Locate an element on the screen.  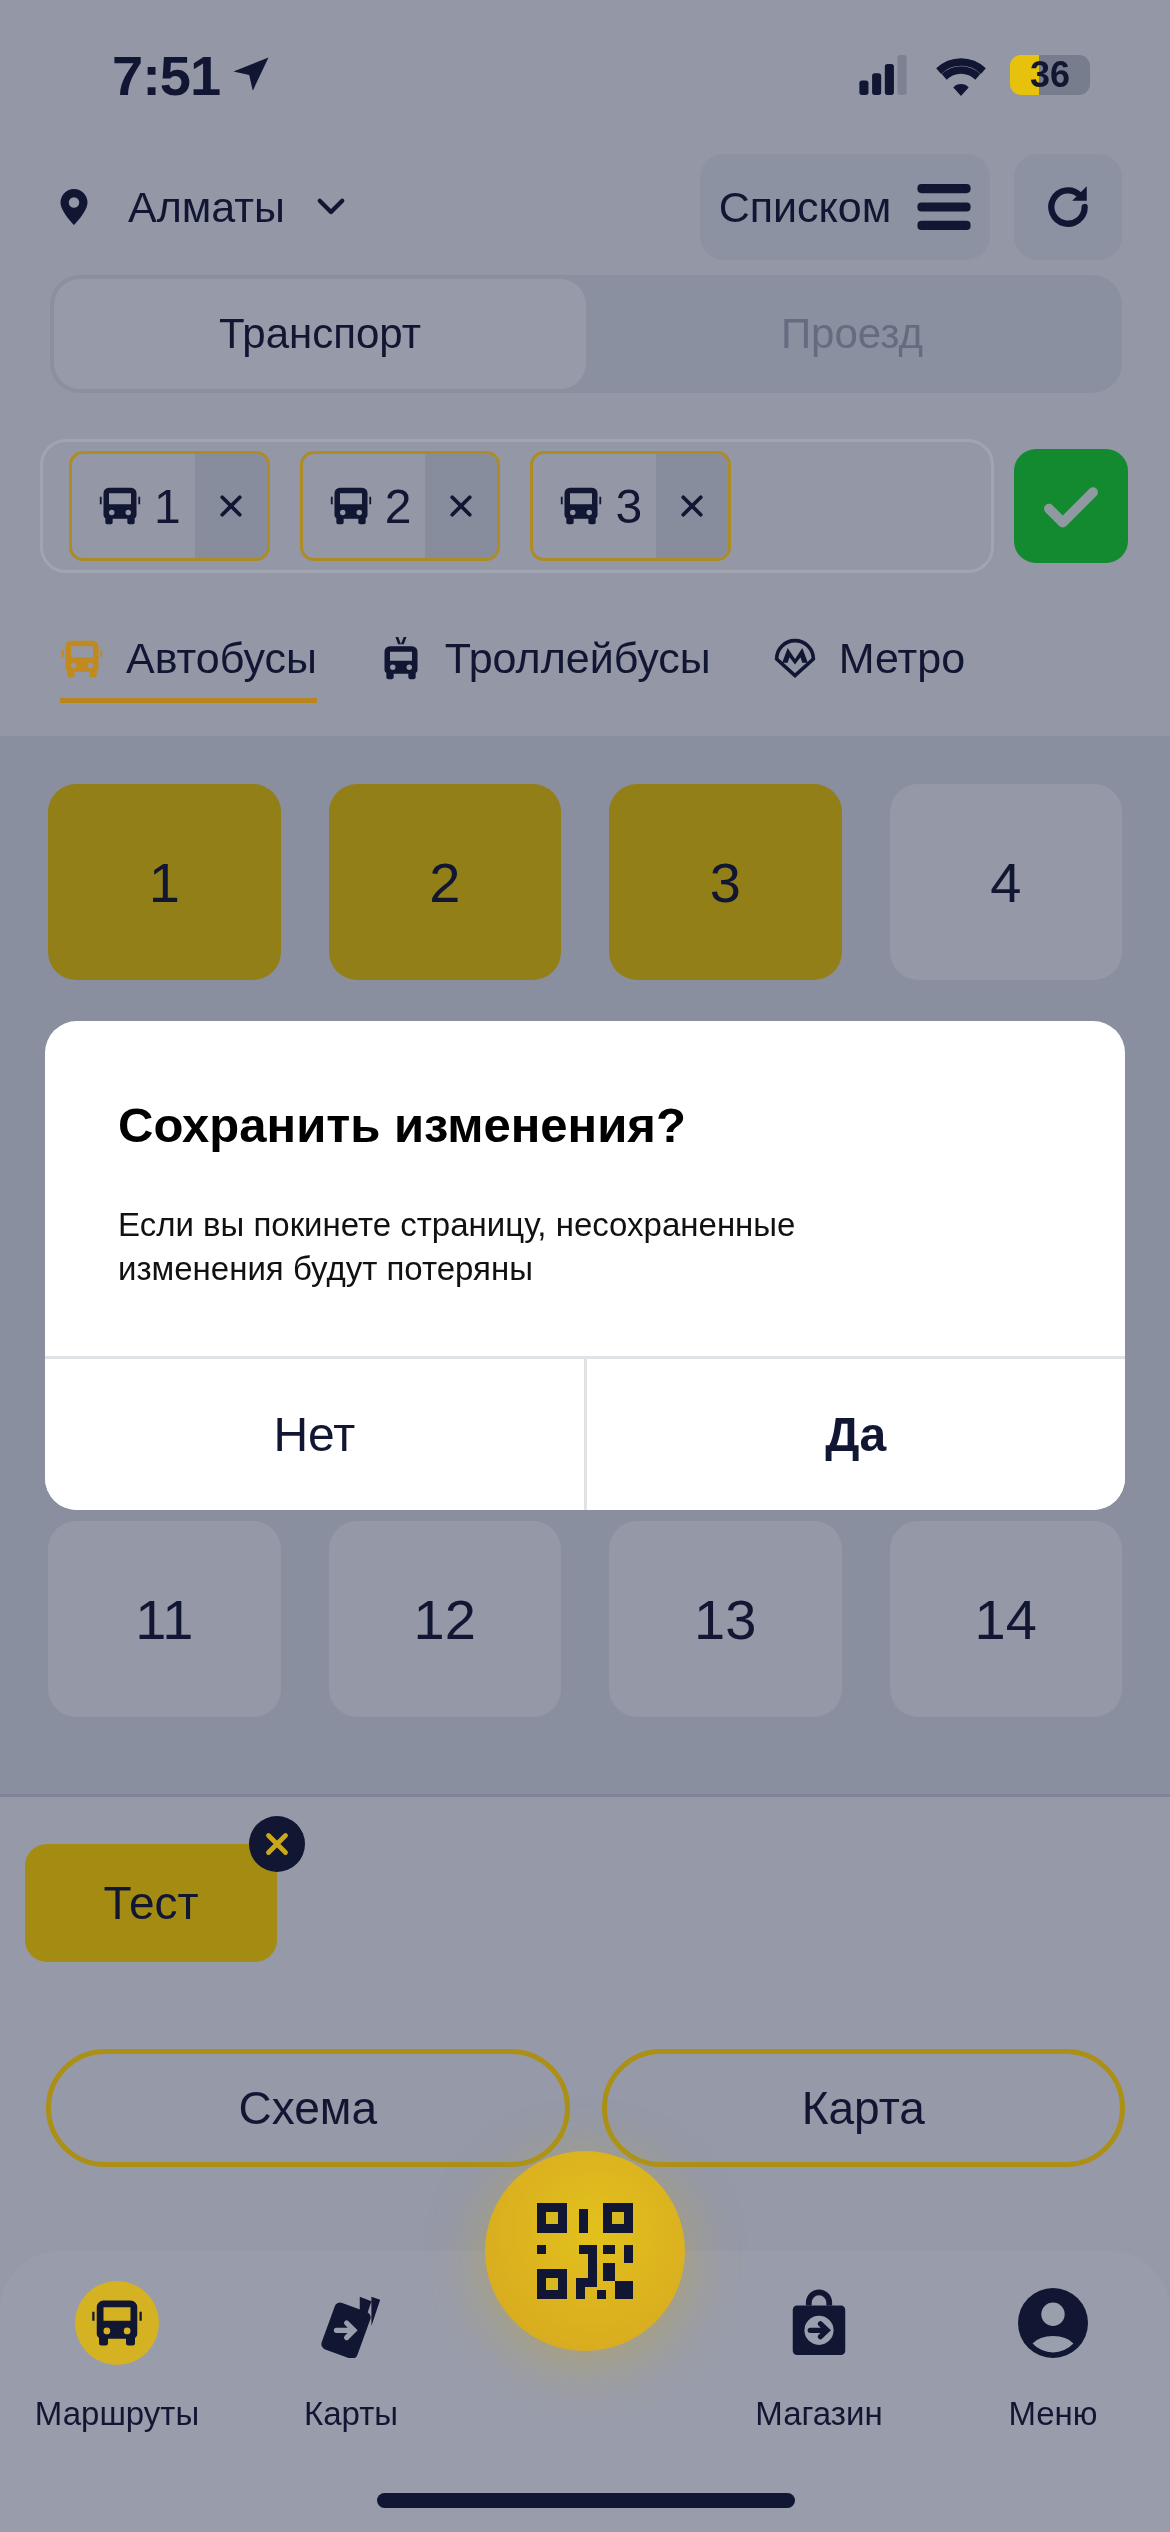
outline-button: Схема is located at coordinates (308, 2108).